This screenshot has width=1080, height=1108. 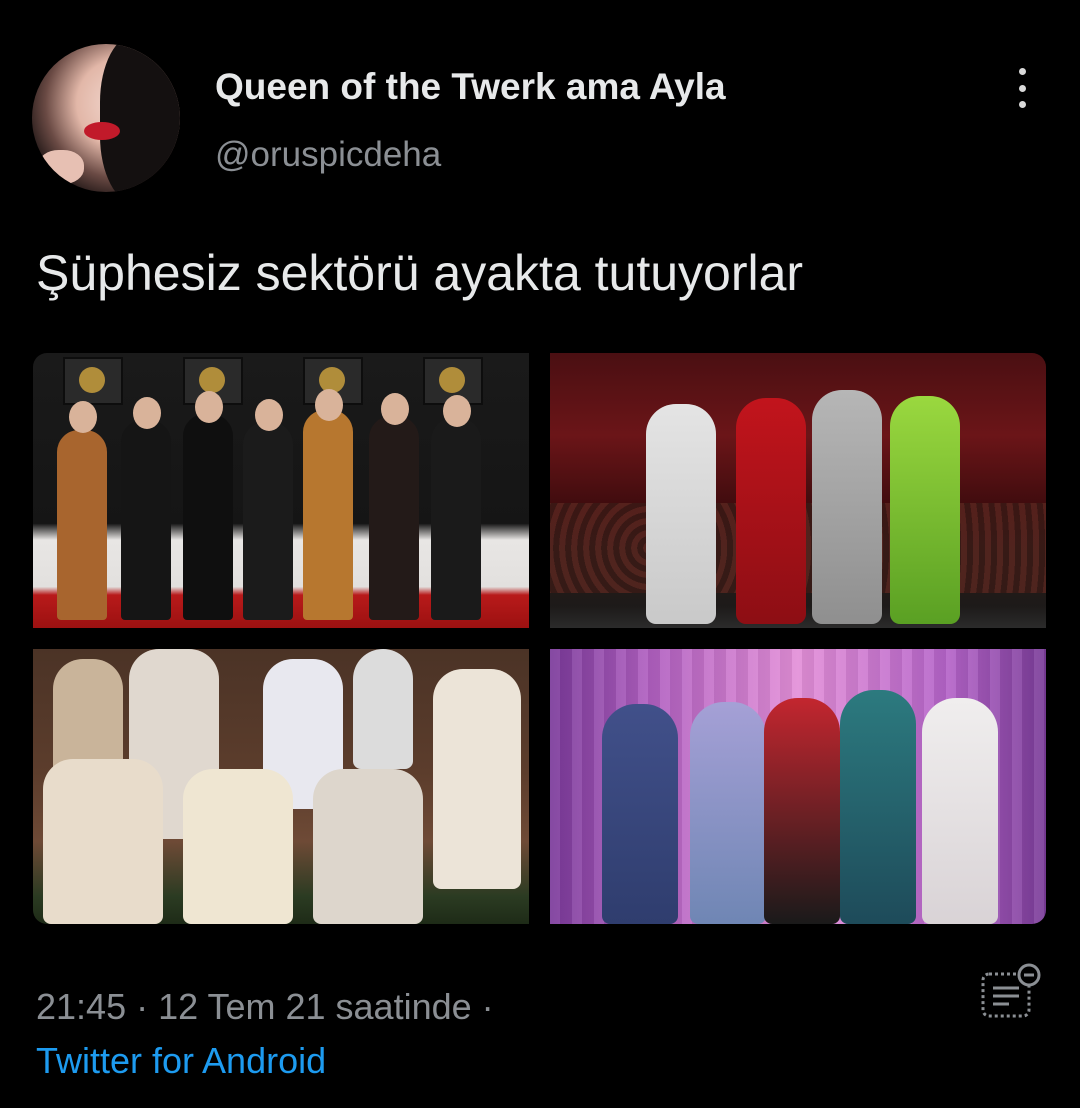 I want to click on avatar-hair, so click(x=140, y=118).